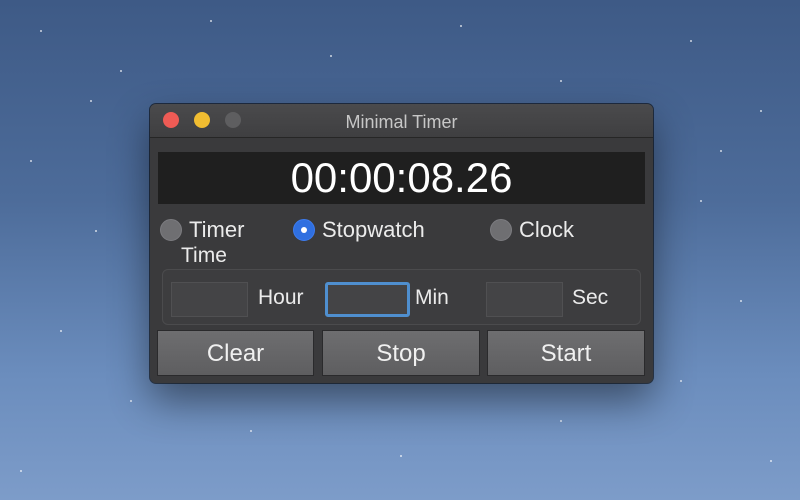 The width and height of the screenshot is (800, 500). Describe the element at coordinates (235, 353) in the screenshot. I see `clear-button: Clear` at that location.